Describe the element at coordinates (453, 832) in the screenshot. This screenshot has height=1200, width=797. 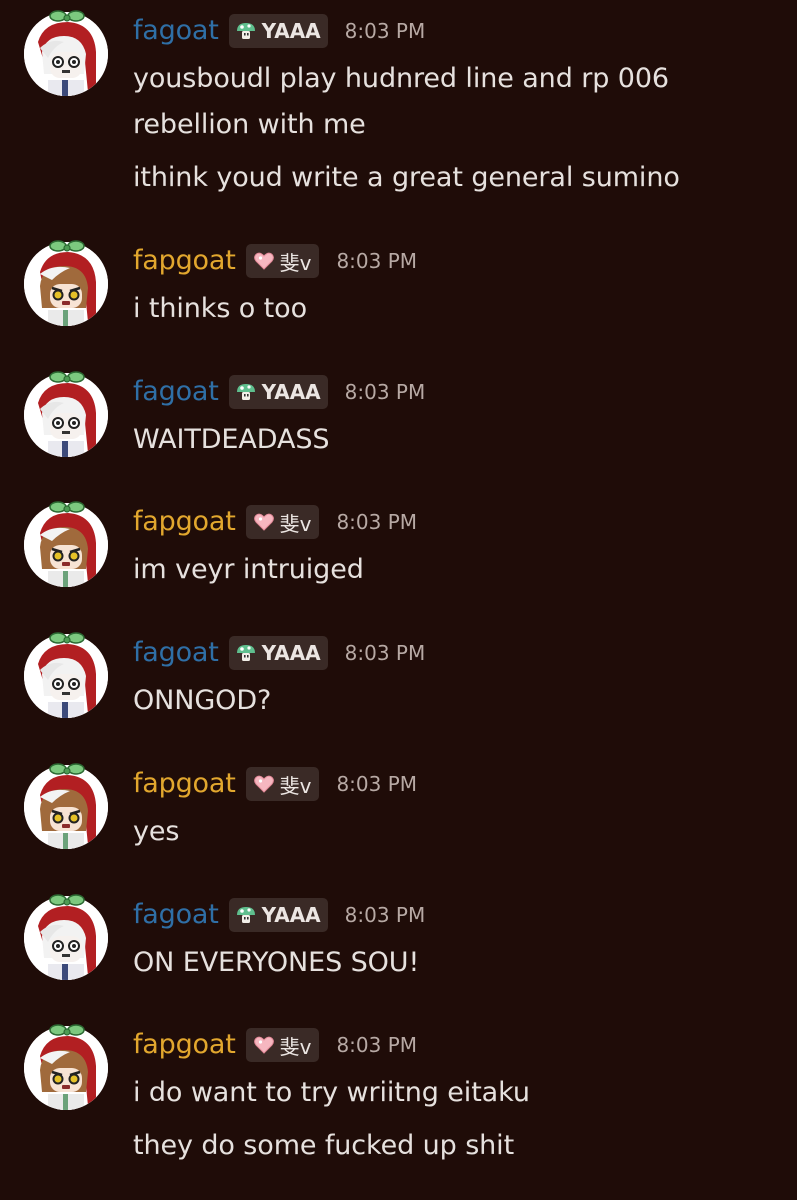
I see `message-content: yes` at that location.